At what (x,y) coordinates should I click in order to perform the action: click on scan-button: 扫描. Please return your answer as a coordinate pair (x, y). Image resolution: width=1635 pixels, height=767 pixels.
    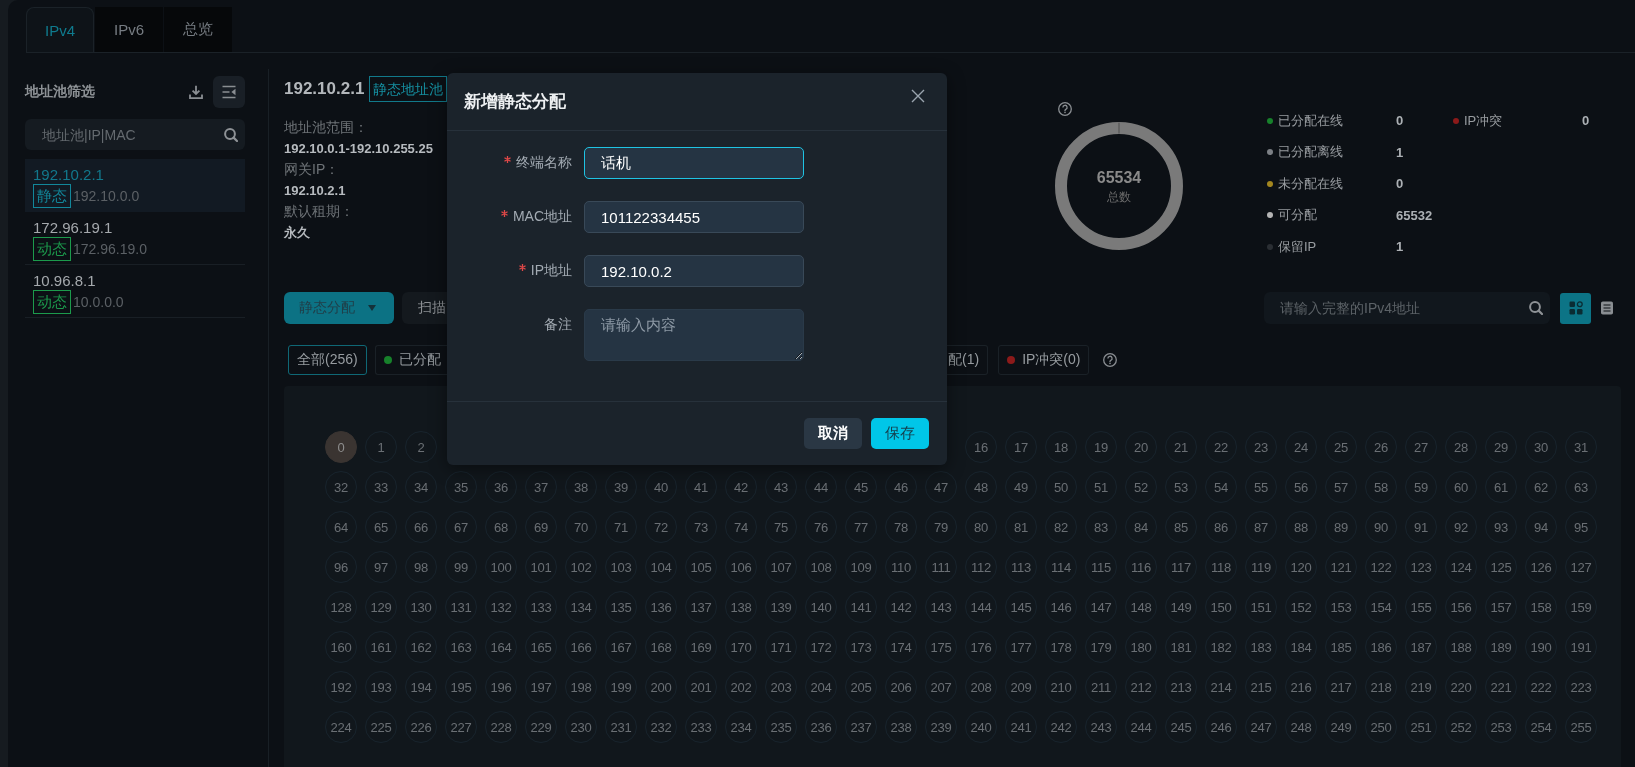
    Looking at the image, I should click on (424, 308).